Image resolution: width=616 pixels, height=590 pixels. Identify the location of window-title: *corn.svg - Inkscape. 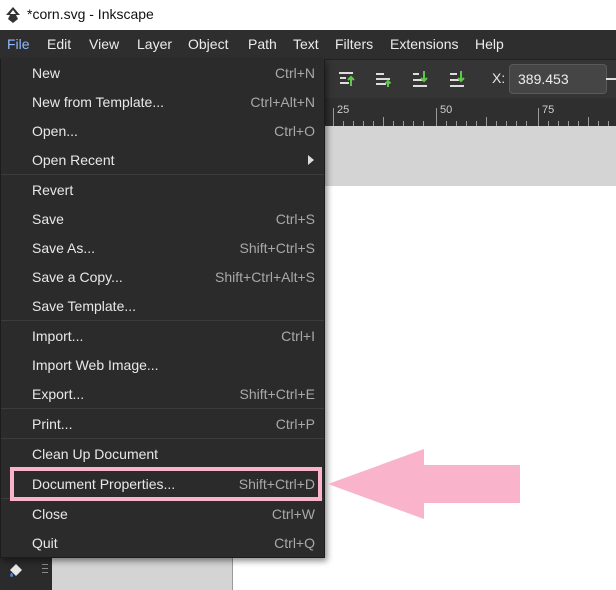
(90, 14).